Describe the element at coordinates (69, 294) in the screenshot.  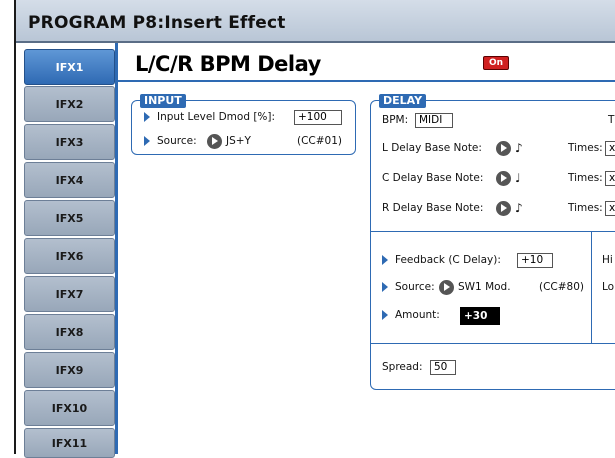
I see `tab-ifx7: IFX7` at that location.